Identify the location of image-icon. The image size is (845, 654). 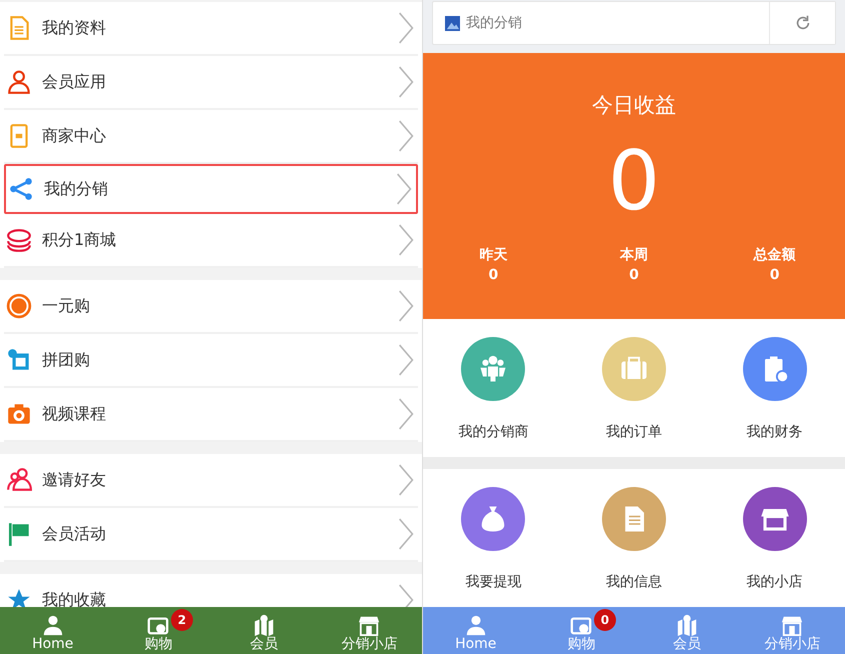
(452, 23).